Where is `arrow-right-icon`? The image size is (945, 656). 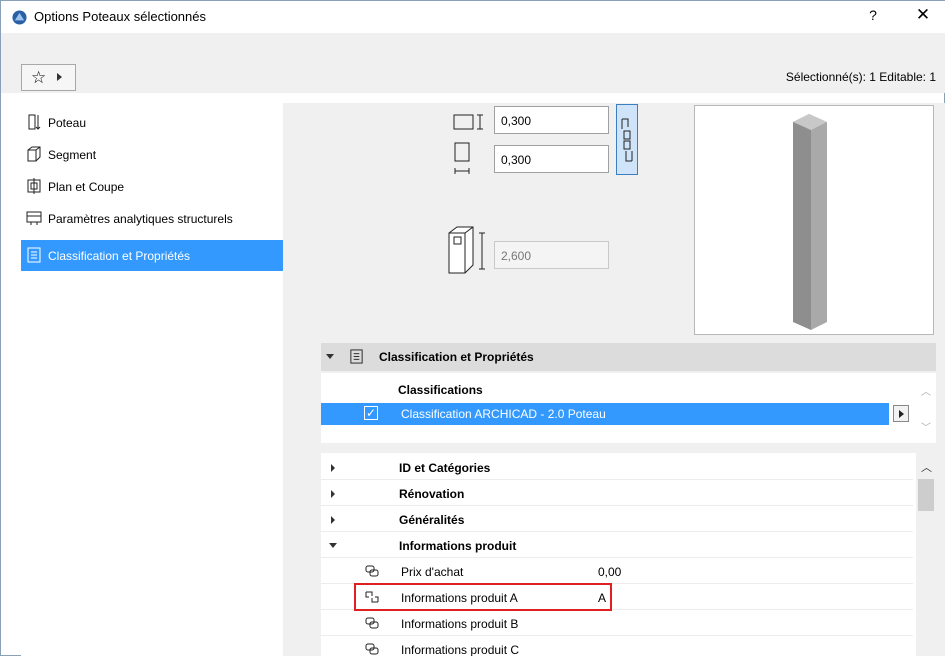
arrow-right-icon is located at coordinates (901, 414).